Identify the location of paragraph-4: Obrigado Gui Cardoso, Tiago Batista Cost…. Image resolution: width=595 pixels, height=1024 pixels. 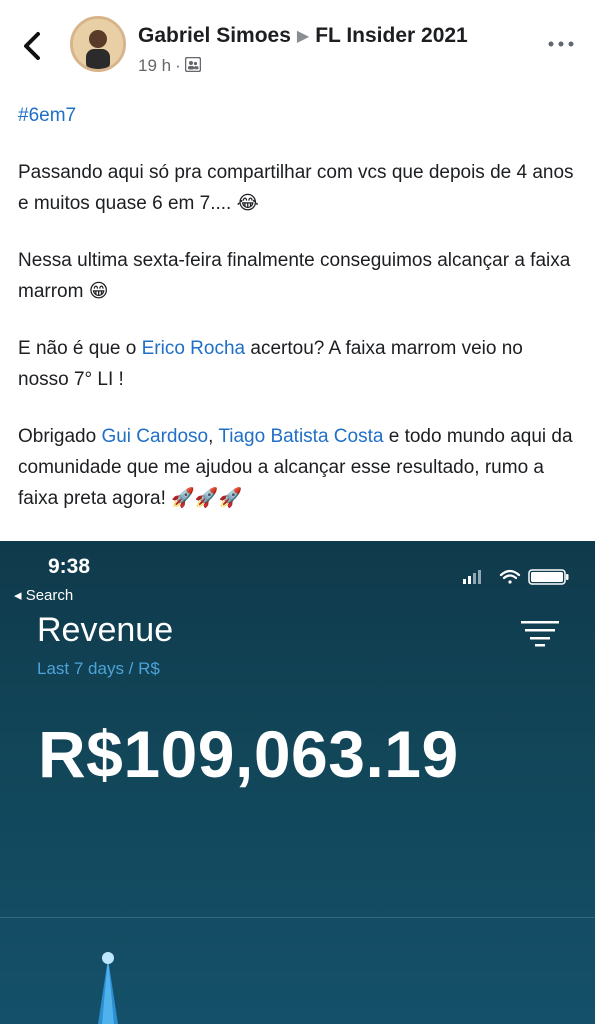
(298, 467).